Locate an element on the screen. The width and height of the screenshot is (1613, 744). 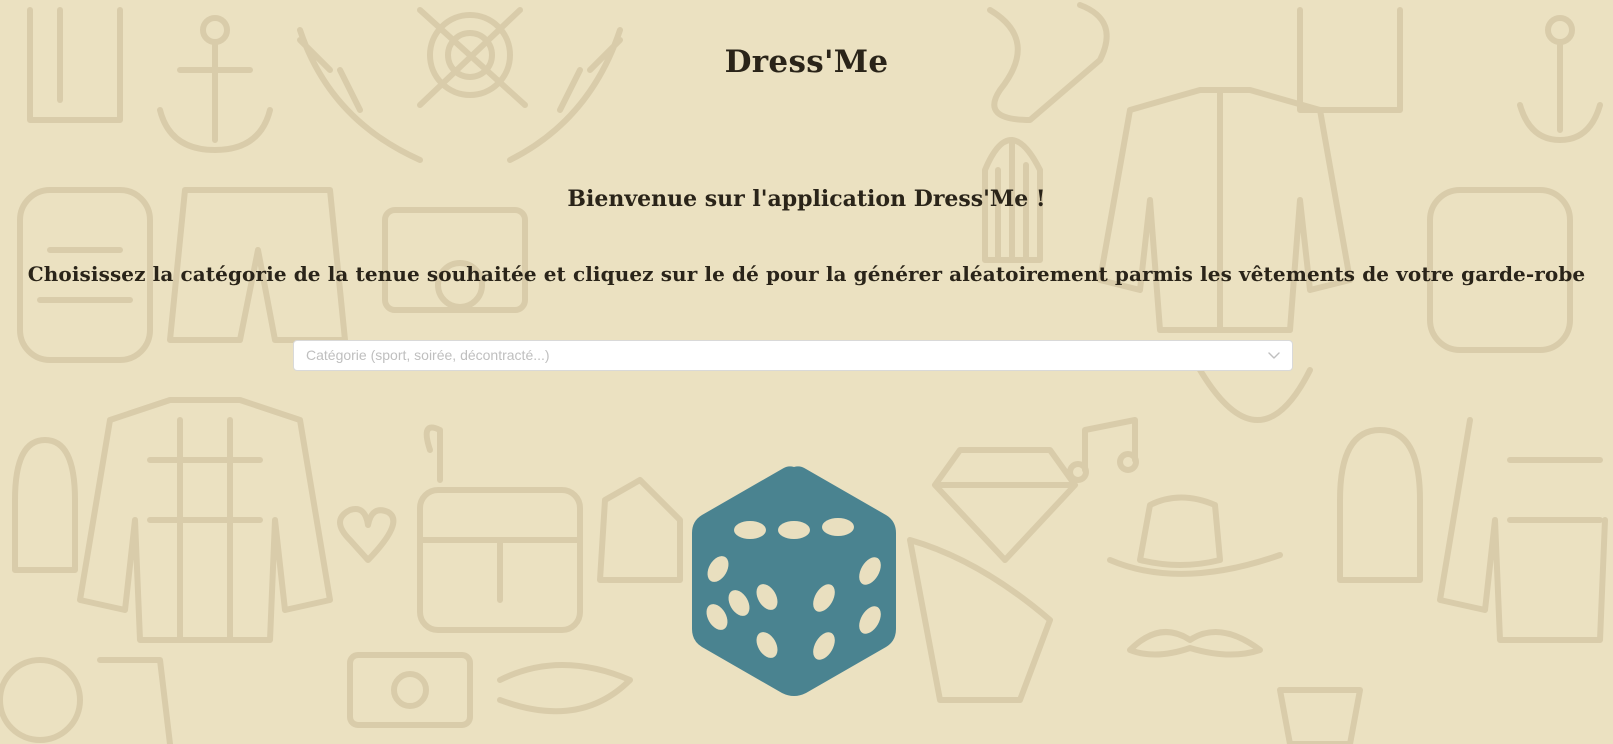
chevron-down-icon is located at coordinates (1274, 355).